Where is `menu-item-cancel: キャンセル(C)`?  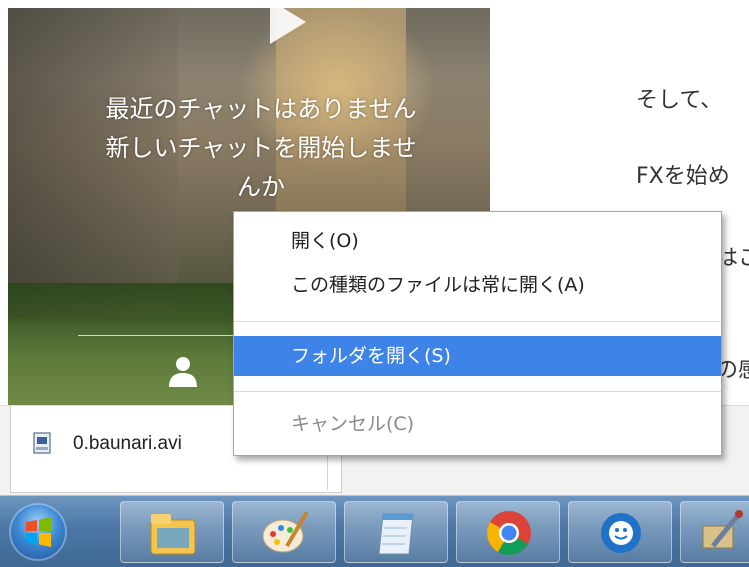
menu-item-cancel: キャンセル(C) is located at coordinates (477, 424).